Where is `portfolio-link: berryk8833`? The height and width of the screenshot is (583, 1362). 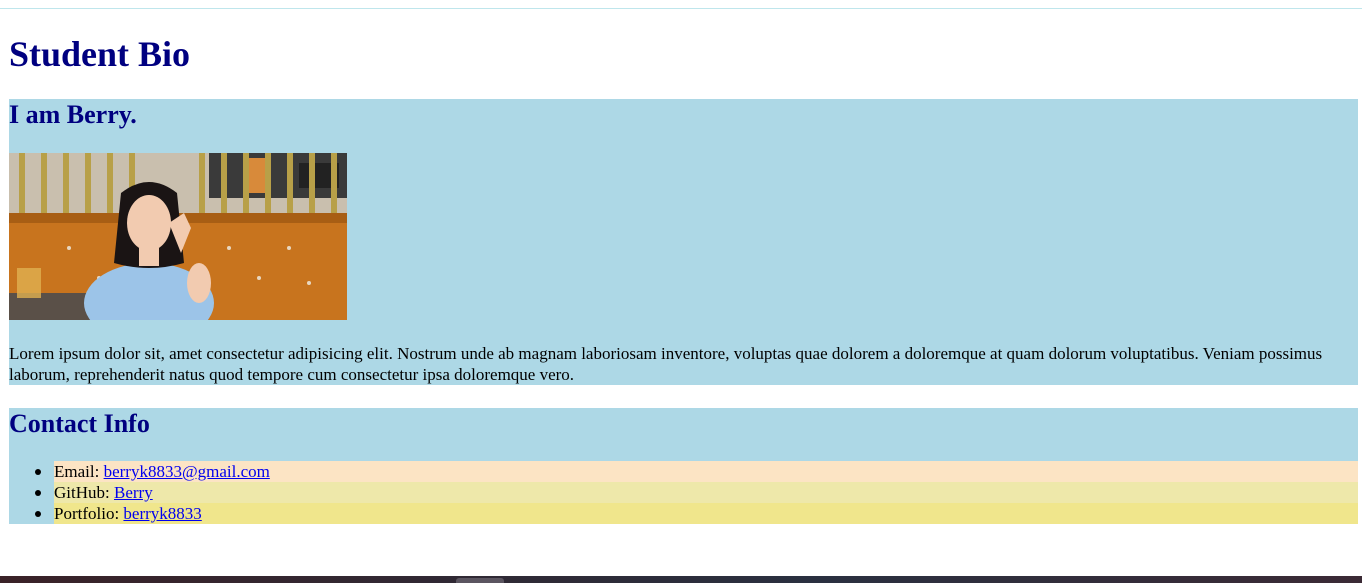
portfolio-link: berryk8833 is located at coordinates (162, 513).